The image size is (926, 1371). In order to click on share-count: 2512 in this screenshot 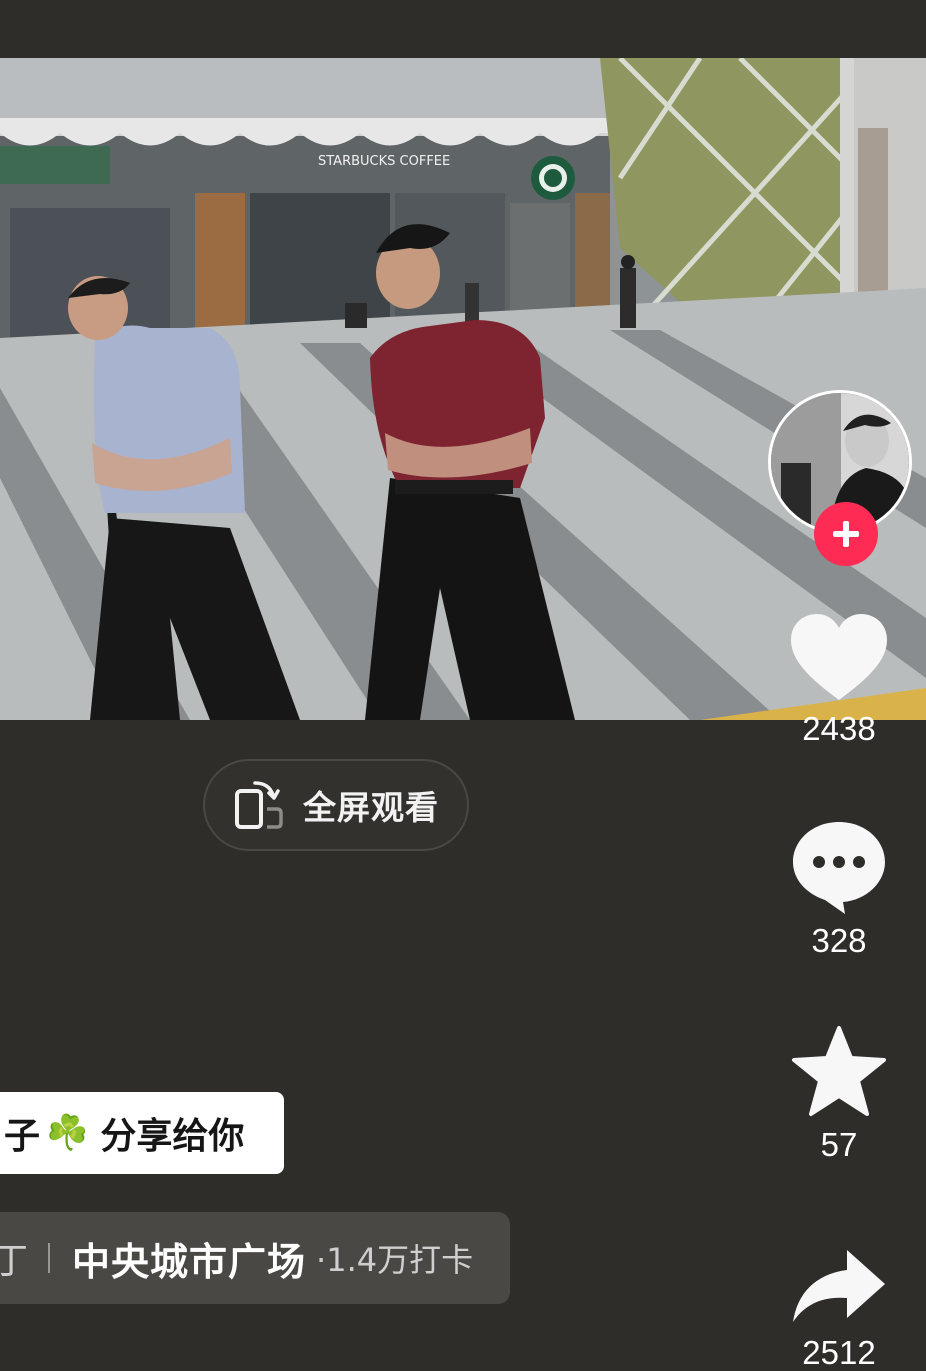, I will do `click(839, 1352)`.